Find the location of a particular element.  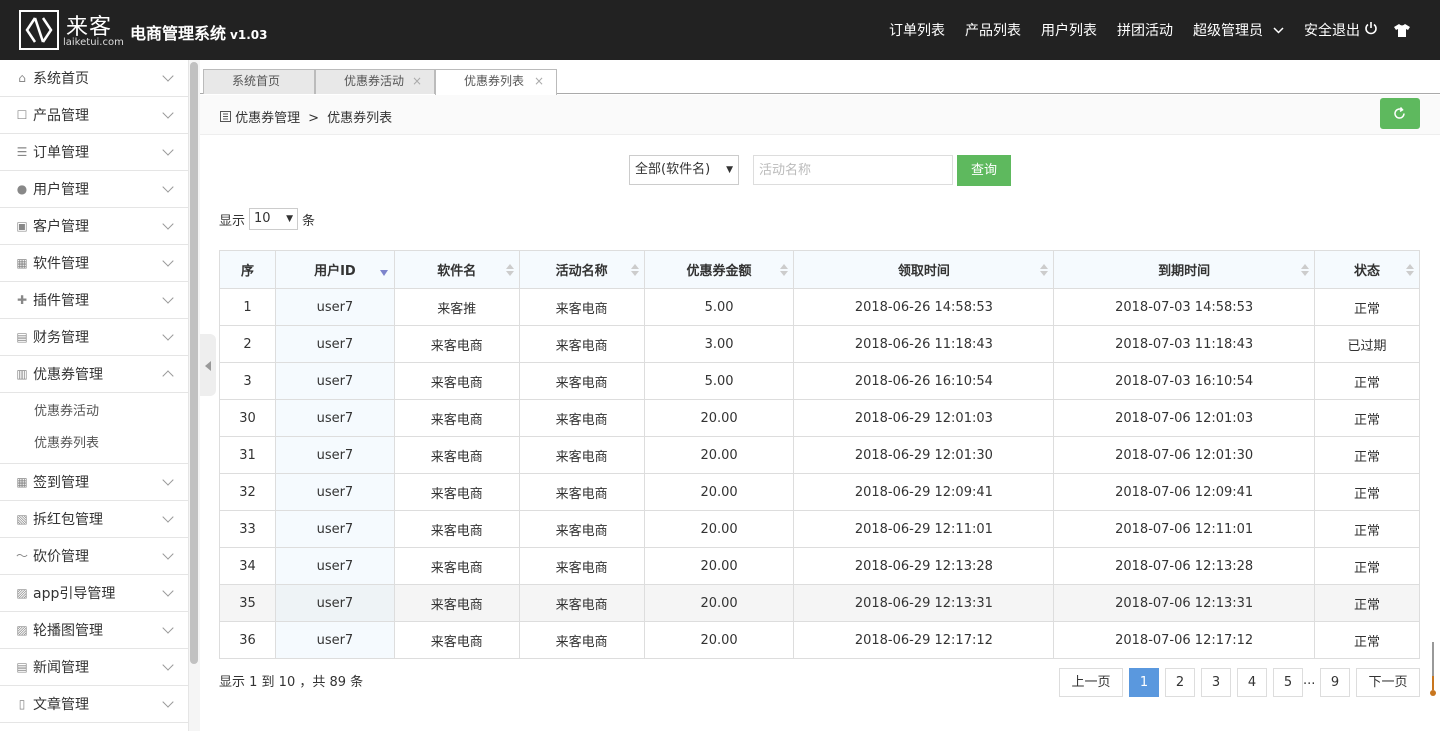

sidebar-item-product: ☐ 产品管理 is located at coordinates (94, 115).